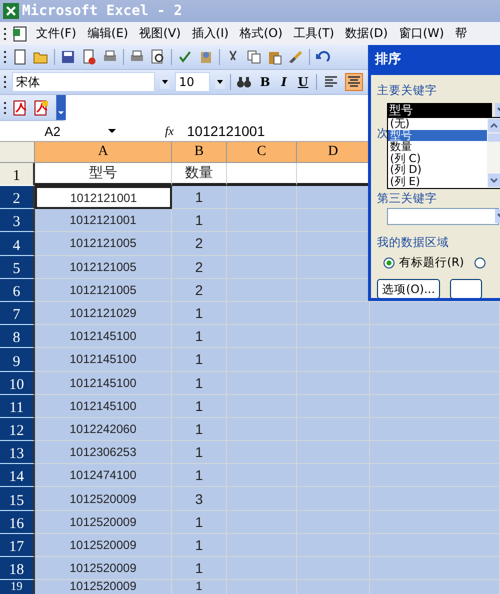 This screenshot has width=500, height=594. What do you see at coordinates (199, 267) in the screenshot?
I see `table-cell: 2` at bounding box center [199, 267].